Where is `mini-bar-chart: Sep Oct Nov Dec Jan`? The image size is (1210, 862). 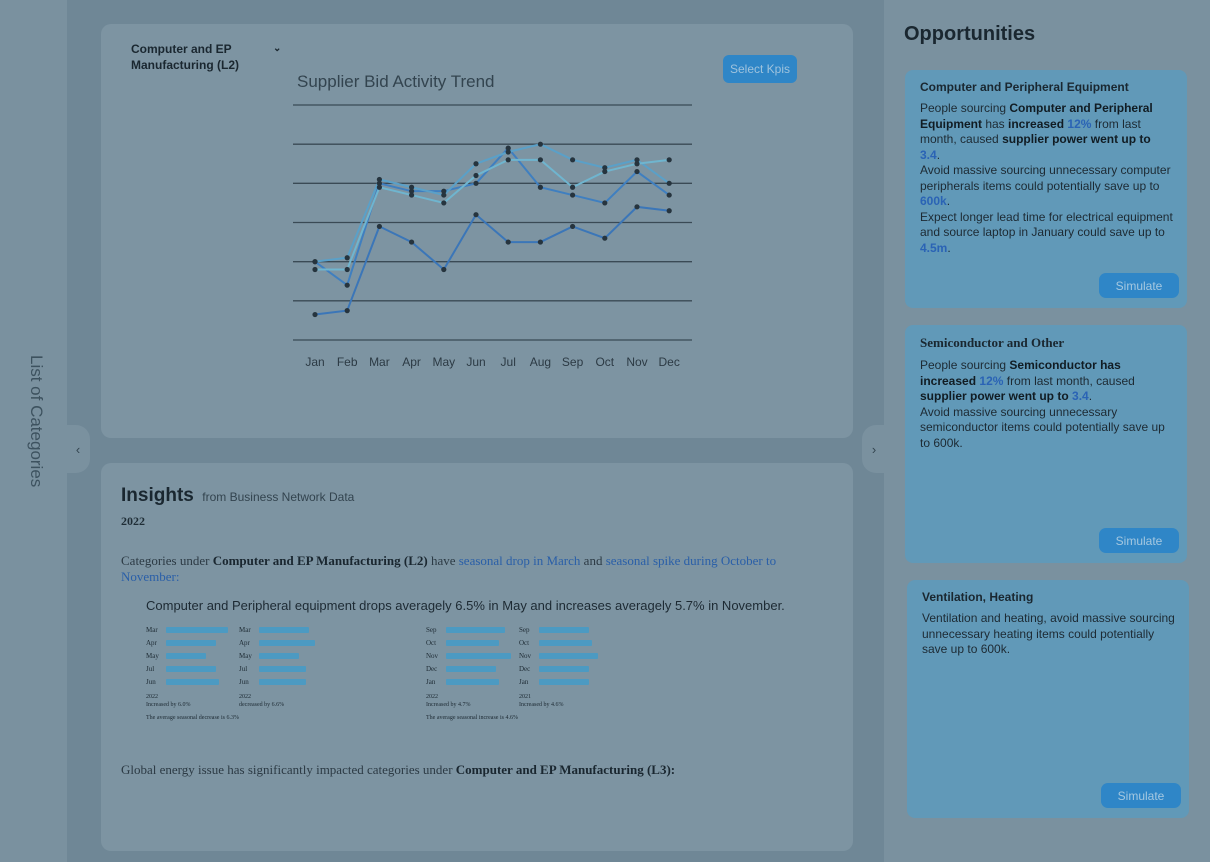
mini-bar-chart: Sep Oct Nov Dec Jan is located at coordinates (569, 655).